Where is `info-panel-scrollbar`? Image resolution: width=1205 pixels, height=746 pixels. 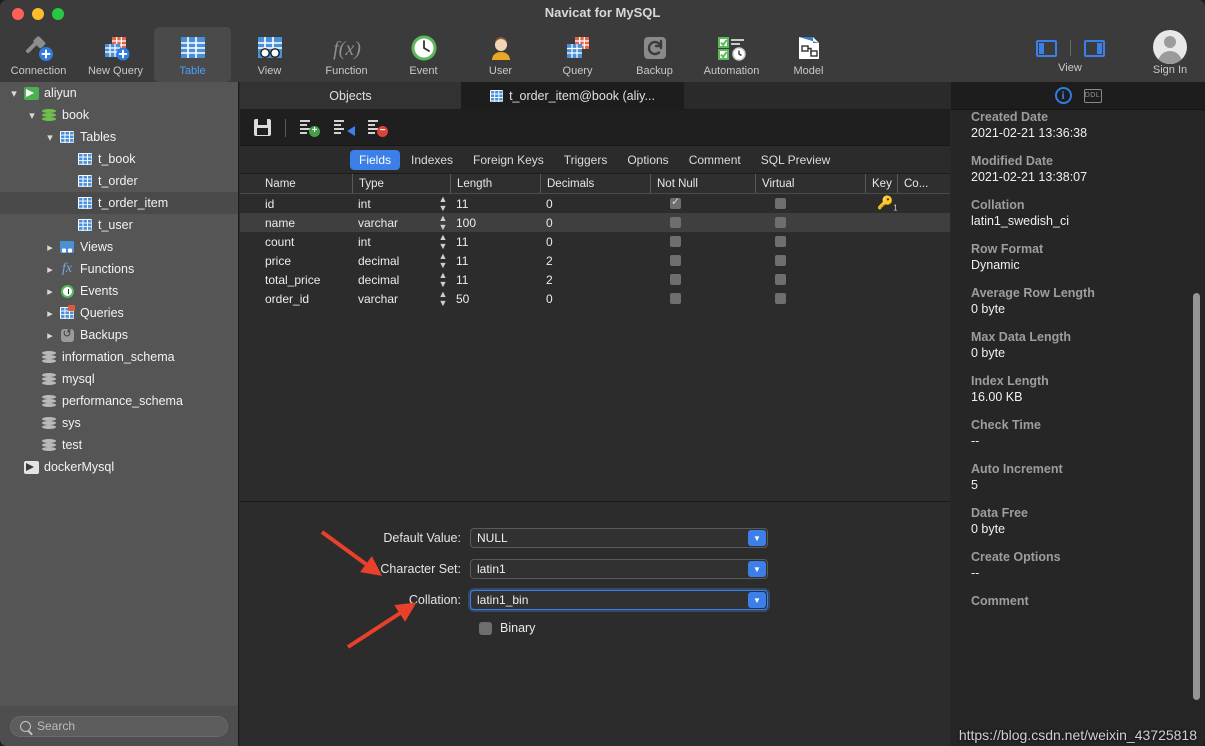 info-panel-scrollbar is located at coordinates (1196, 496).